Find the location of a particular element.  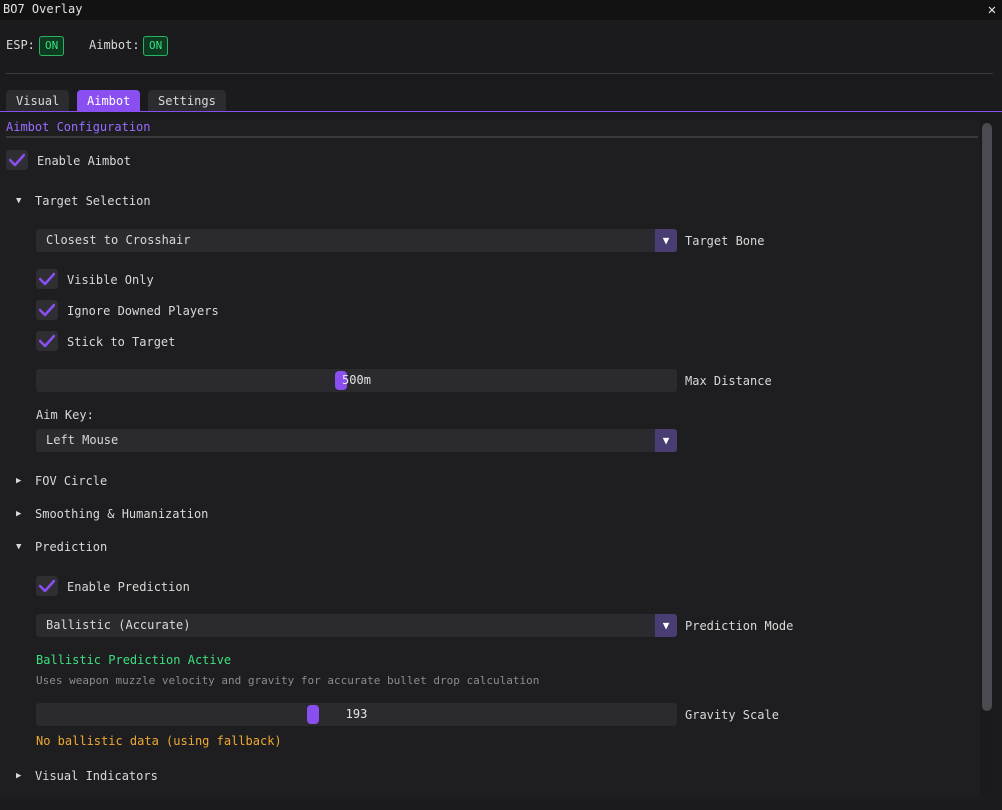

title-bar is located at coordinates (501, 10).